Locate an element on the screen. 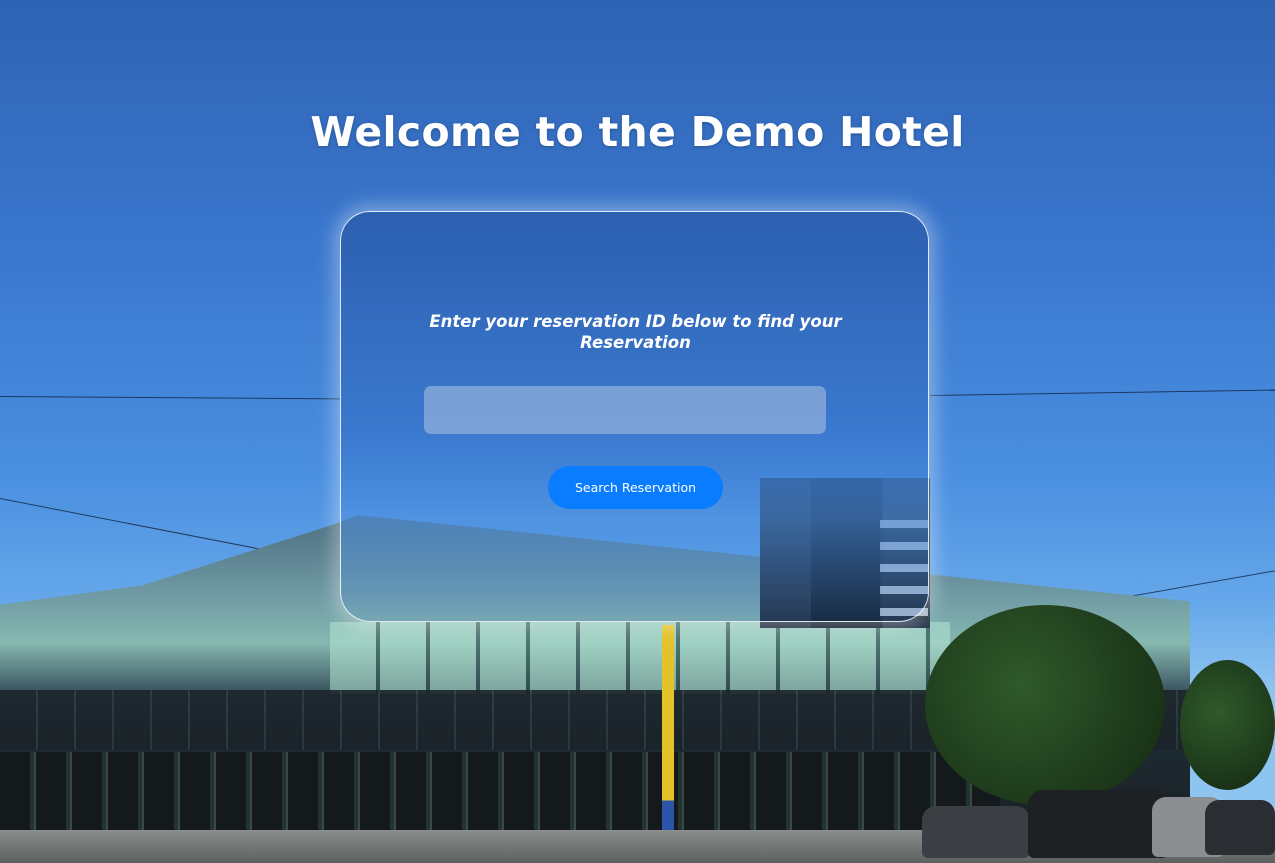 Image resolution: width=1275 pixels, height=863 pixels. reservation-id-input is located at coordinates (625, 410).